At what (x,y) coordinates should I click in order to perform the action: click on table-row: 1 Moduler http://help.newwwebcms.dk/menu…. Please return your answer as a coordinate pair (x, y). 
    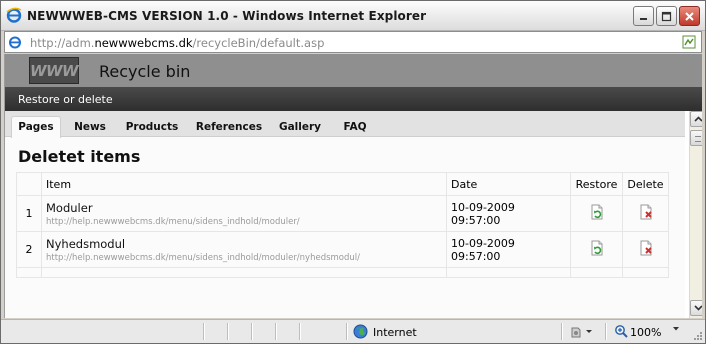
    Looking at the image, I should click on (342, 213).